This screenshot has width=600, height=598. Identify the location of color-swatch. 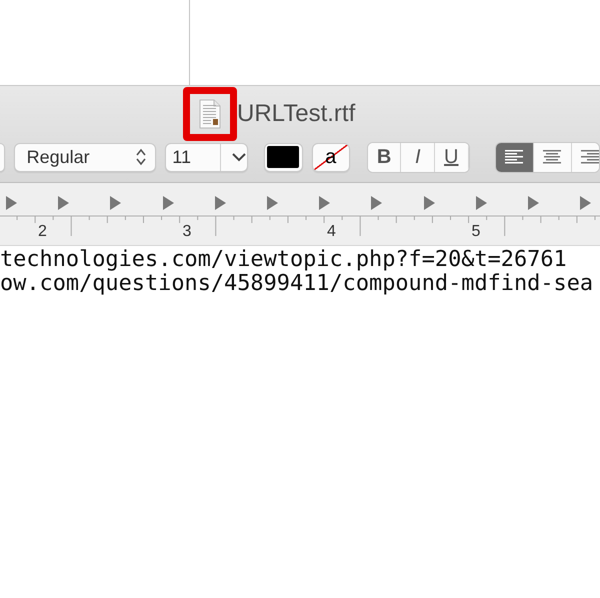
(283, 157).